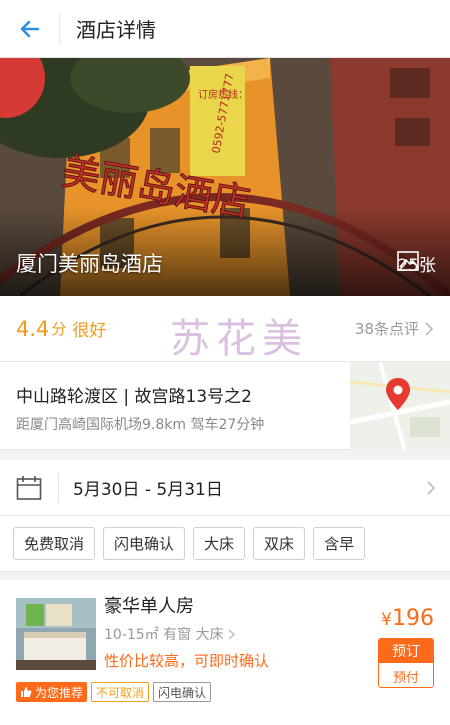  I want to click on rating-row: 4.4 分 很好 苏花美 38条点评, so click(225, 329).